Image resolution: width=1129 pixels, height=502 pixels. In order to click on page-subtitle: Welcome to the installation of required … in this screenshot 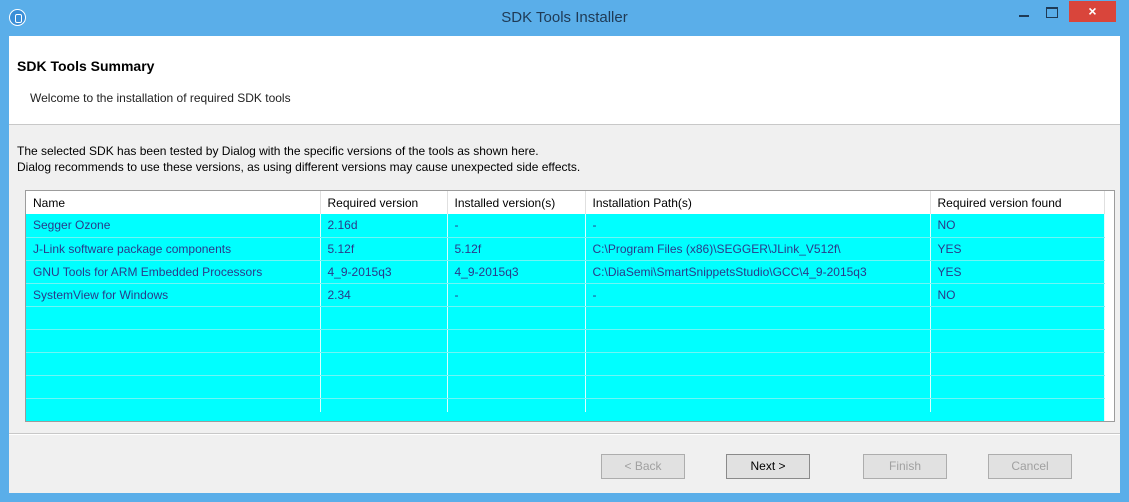, I will do `click(160, 98)`.